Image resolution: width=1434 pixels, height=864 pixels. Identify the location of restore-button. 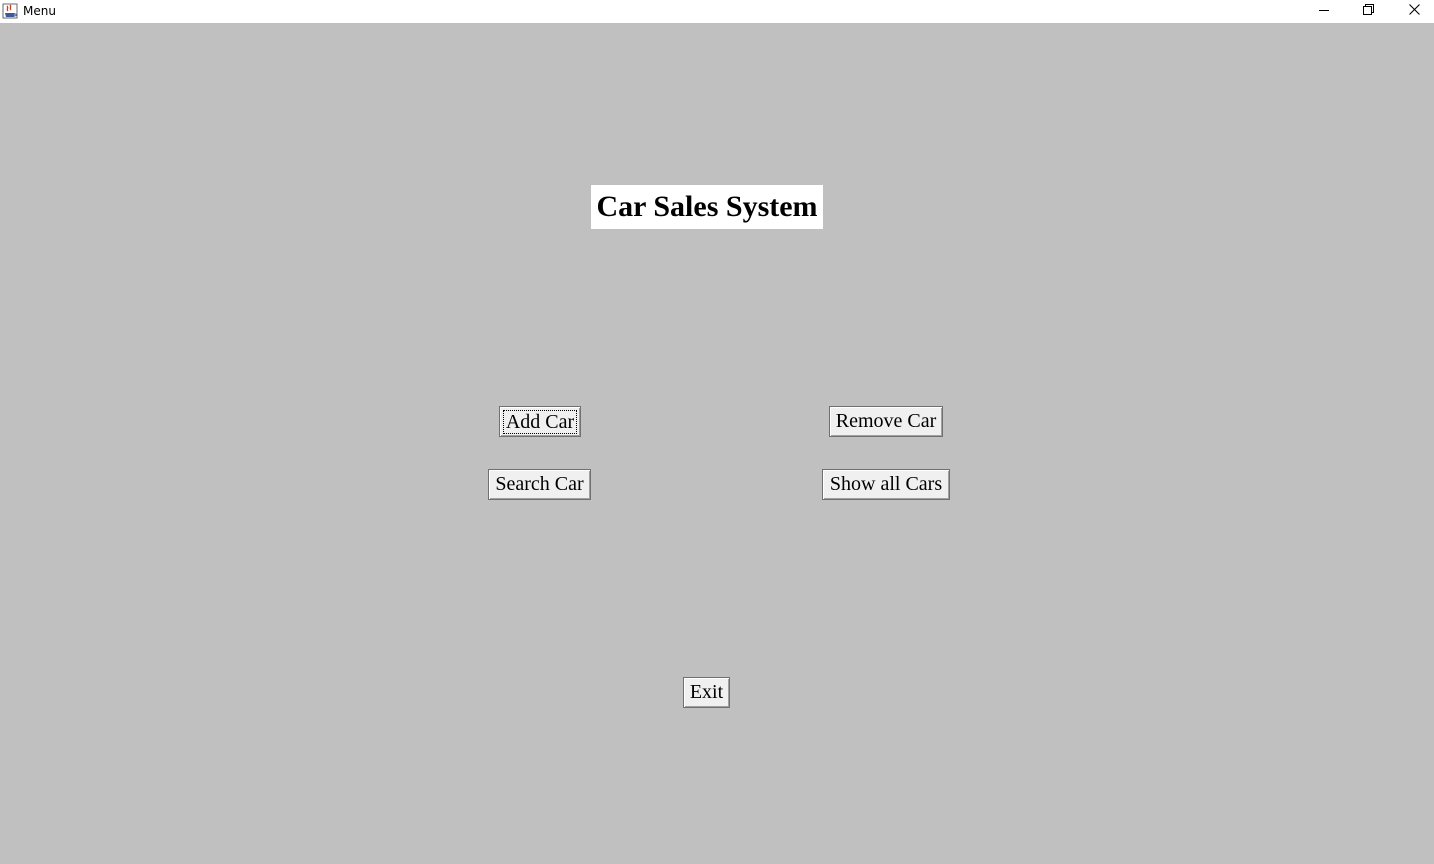
(1368, 11).